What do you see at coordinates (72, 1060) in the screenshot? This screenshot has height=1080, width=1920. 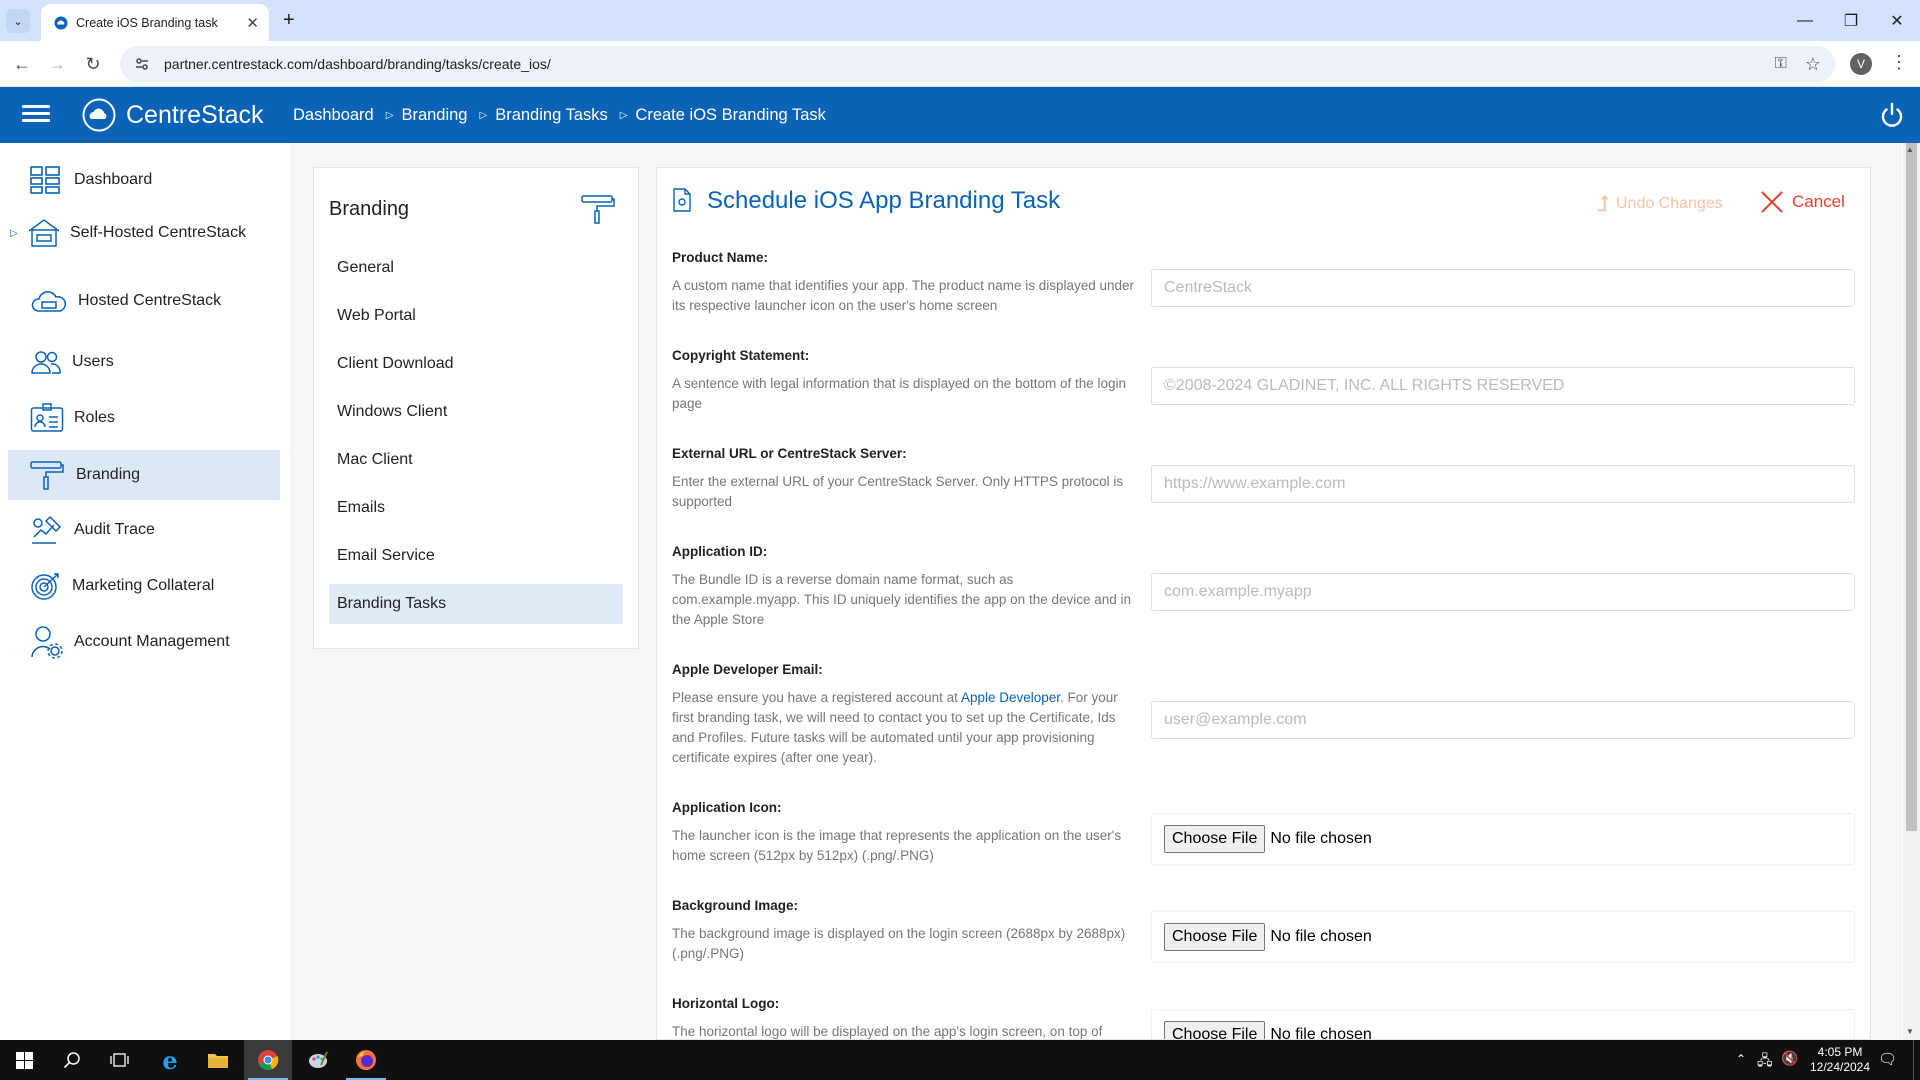 I see `search-button` at bounding box center [72, 1060].